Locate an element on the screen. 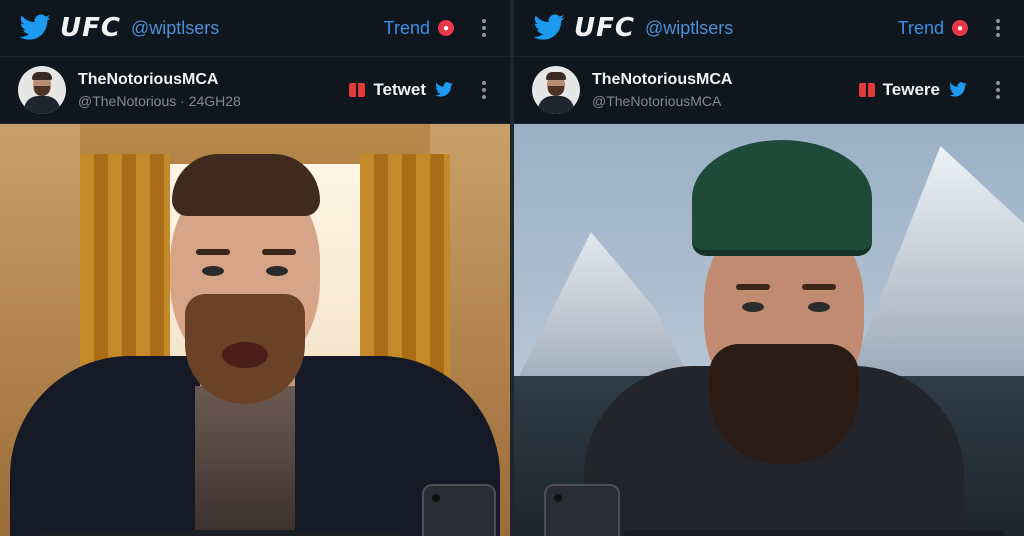 This screenshot has width=1024, height=536. sub-handle: @TheNotorious · 24GH28 is located at coordinates (159, 101).